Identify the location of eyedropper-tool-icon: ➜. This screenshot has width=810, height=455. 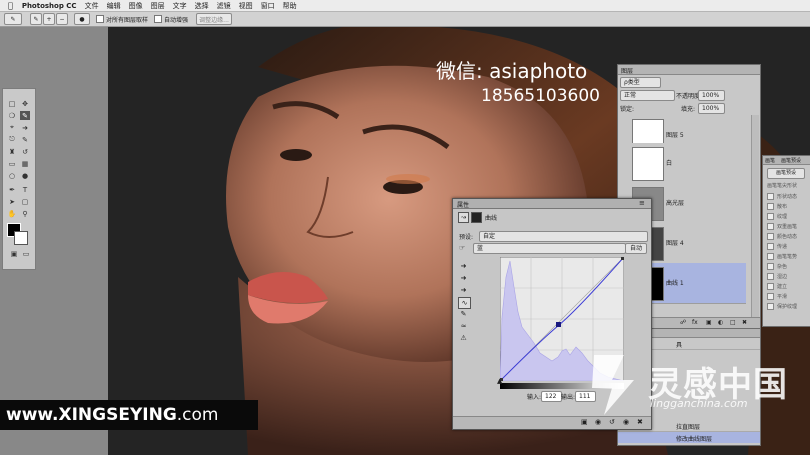
(25, 127).